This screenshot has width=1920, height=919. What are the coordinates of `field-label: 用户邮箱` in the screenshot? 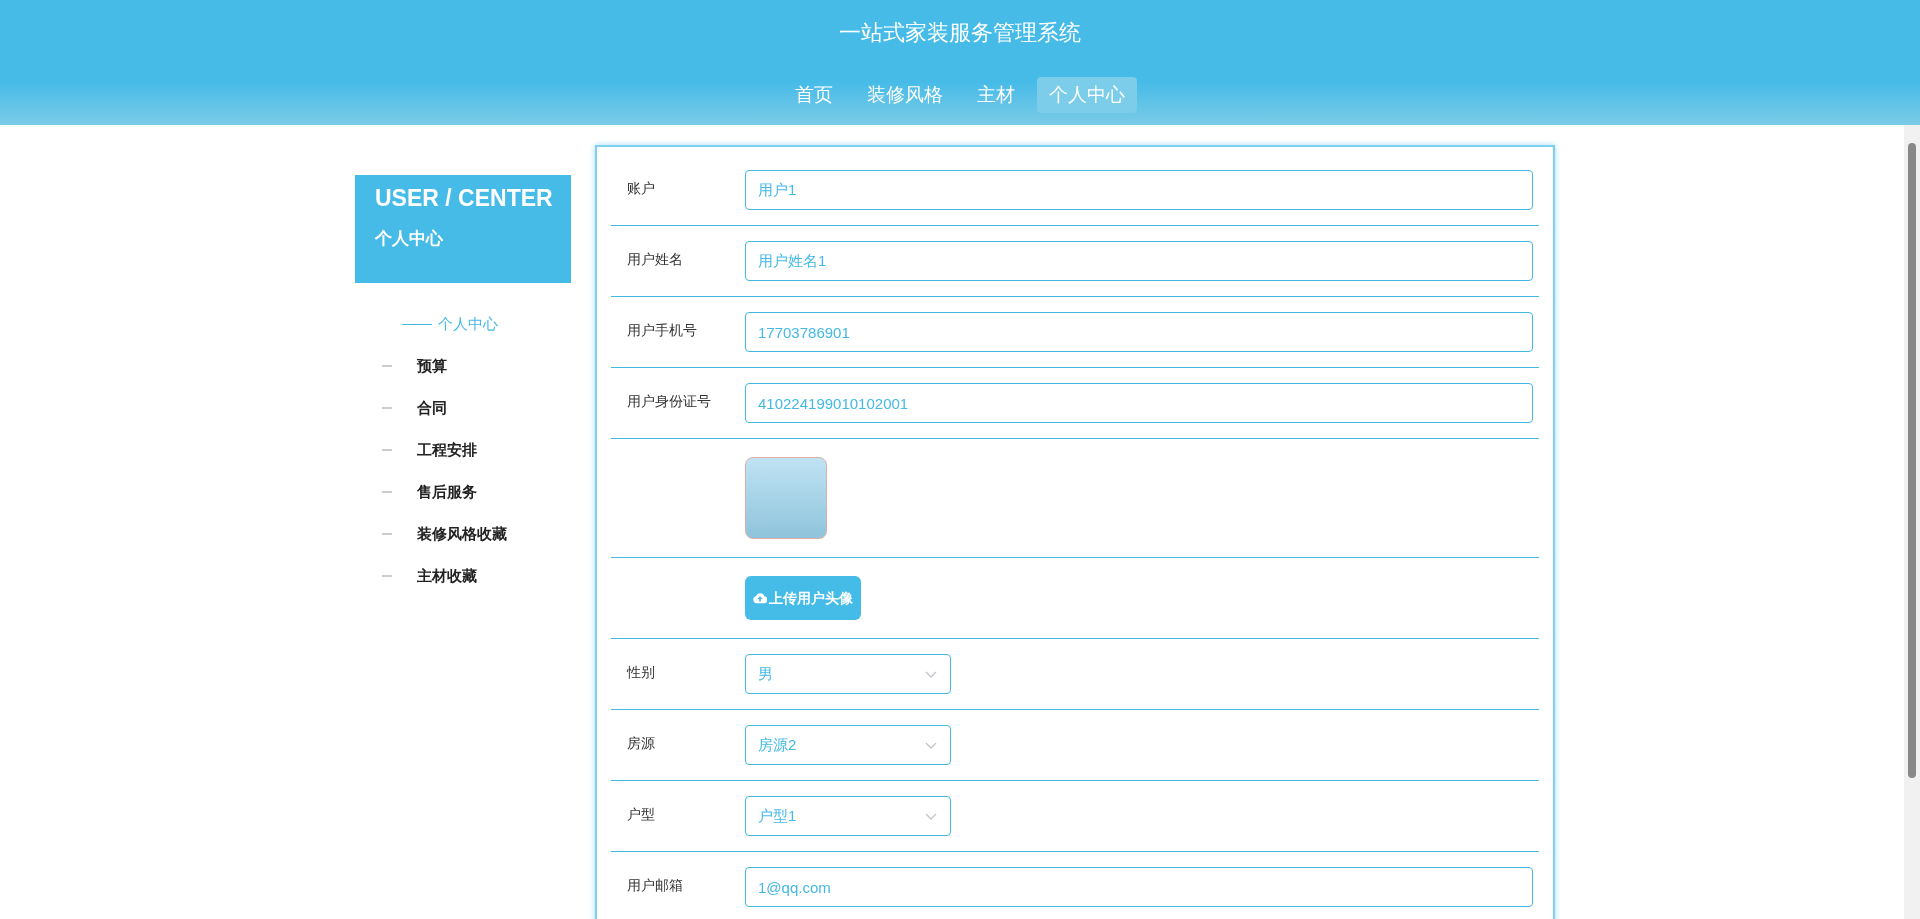 It's located at (655, 885).